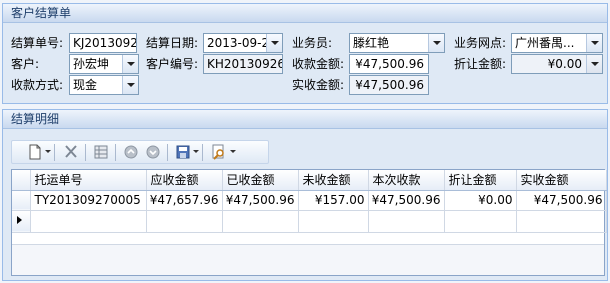 This screenshot has width=610, height=283. What do you see at coordinates (318, 85) in the screenshot?
I see `actual-amount-label: 实收金额:` at bounding box center [318, 85].